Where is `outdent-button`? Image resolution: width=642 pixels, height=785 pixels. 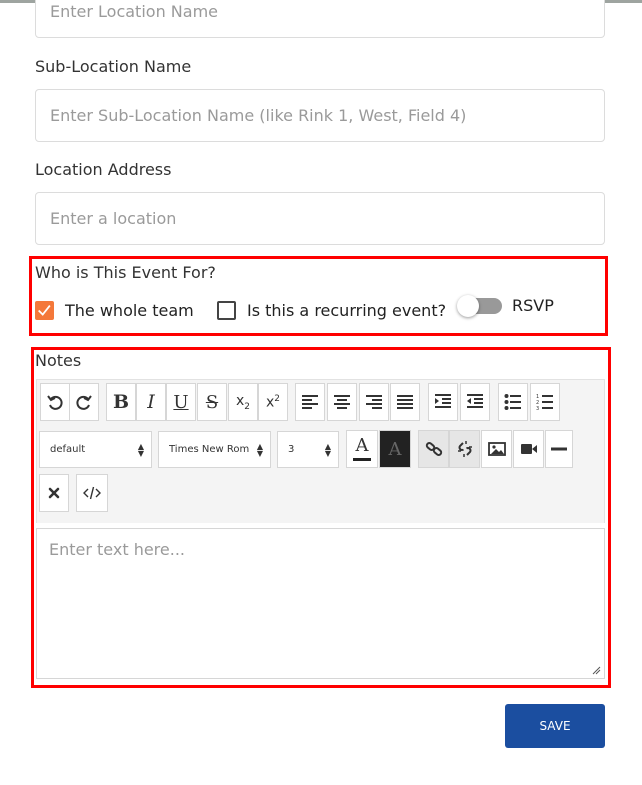
outdent-button is located at coordinates (475, 402).